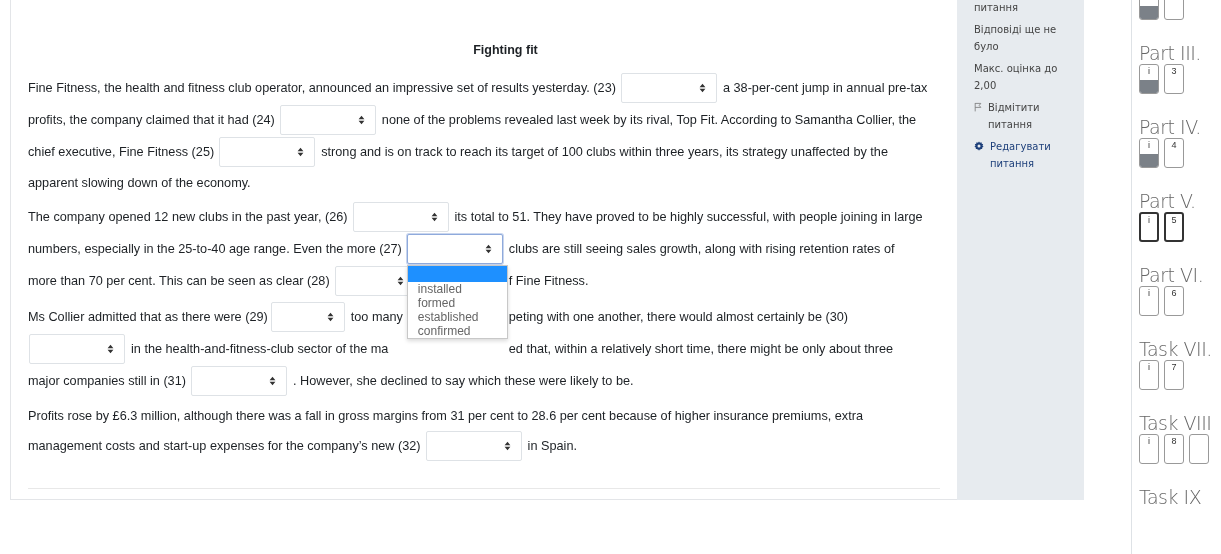  Describe the element at coordinates (1030, 116) in the screenshot. I see `flag-question-link: Відмітити питання` at that location.